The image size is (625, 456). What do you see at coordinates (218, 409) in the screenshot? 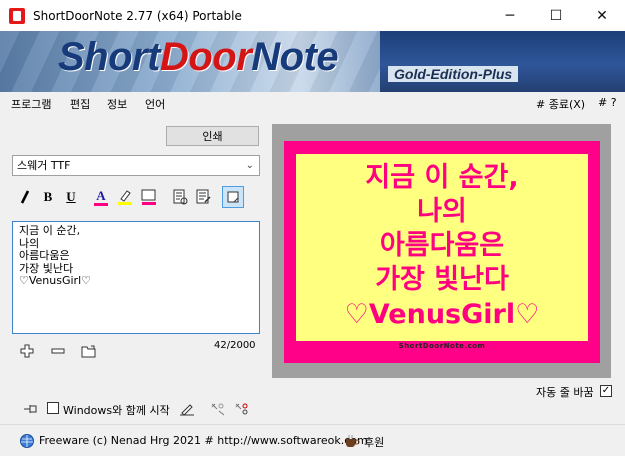
I see `tools-icon` at bounding box center [218, 409].